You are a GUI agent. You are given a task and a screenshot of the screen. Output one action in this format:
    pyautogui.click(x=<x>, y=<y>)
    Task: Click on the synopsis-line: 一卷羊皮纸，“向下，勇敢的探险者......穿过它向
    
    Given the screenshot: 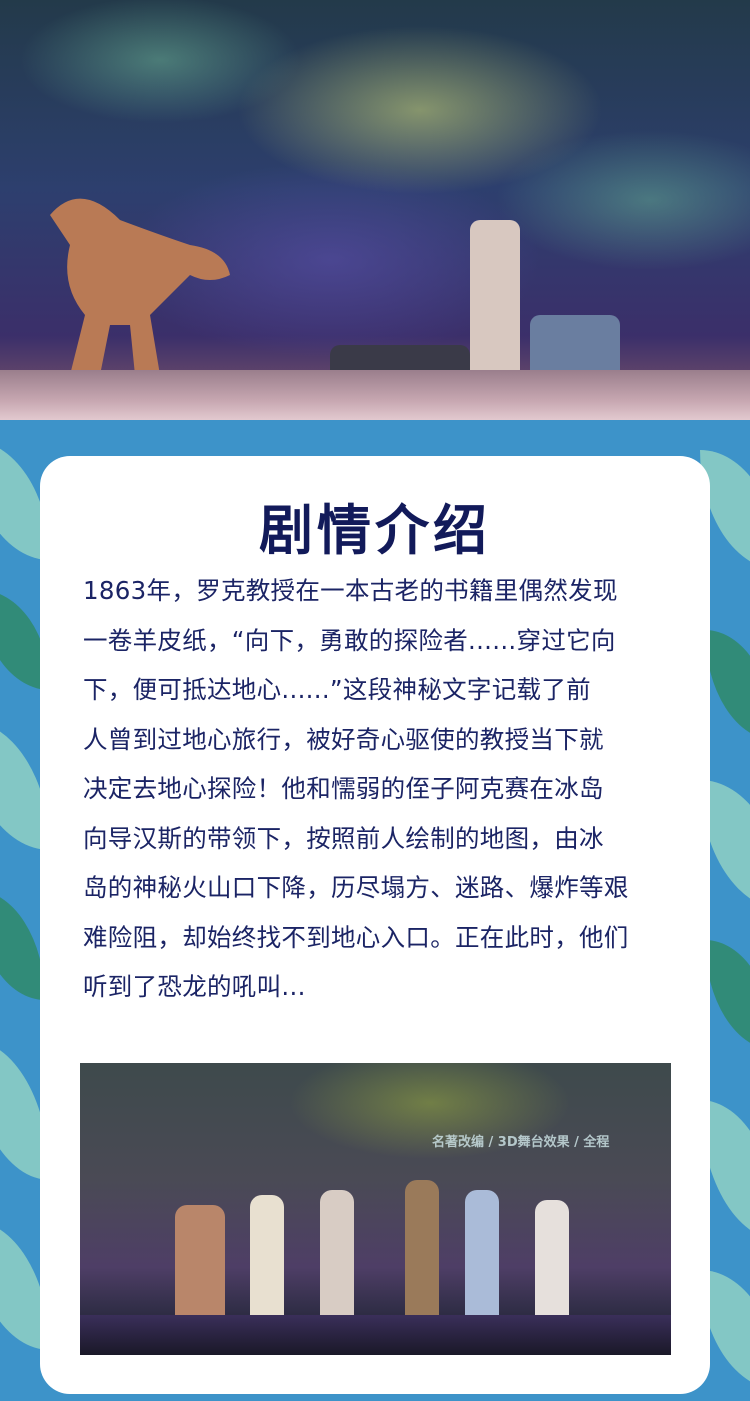 What is the action you would take?
    pyautogui.click(x=349, y=640)
    